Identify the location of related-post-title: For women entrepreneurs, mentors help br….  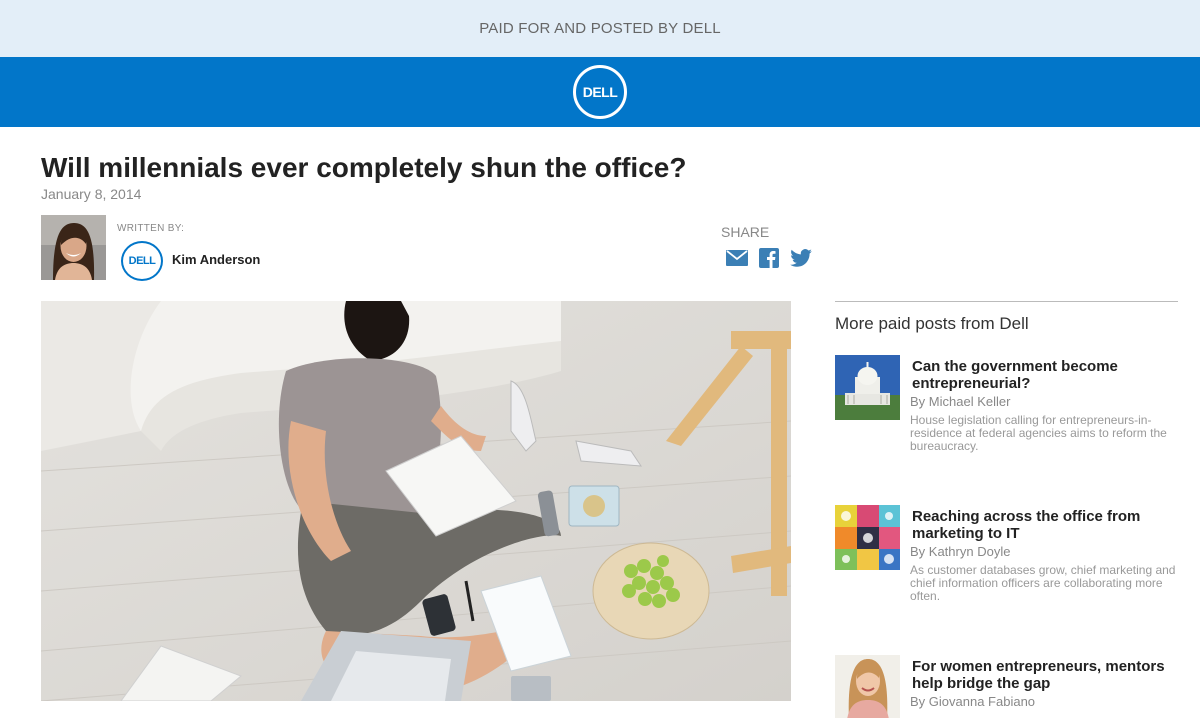
(1044, 675).